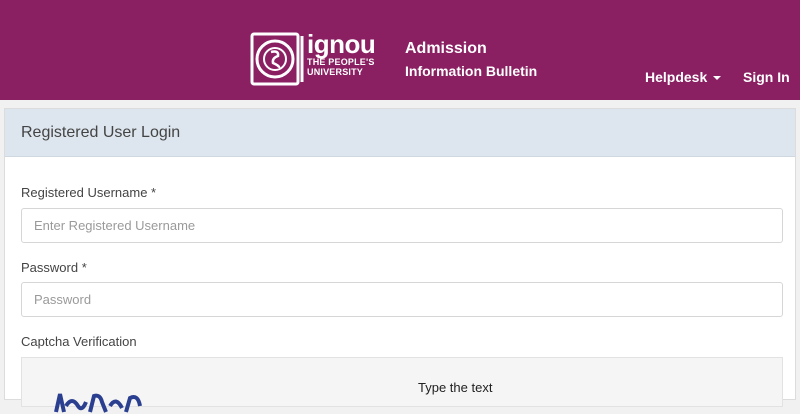  What do you see at coordinates (79, 341) in the screenshot?
I see `captcha-label: Captcha Verification` at bounding box center [79, 341].